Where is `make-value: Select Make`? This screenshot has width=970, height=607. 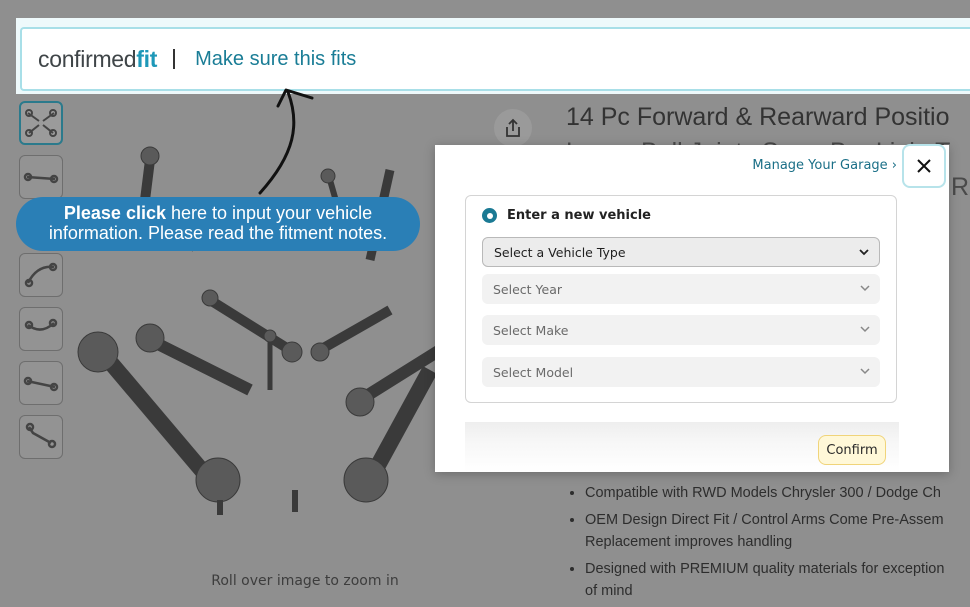
make-value: Select Make is located at coordinates (531, 330).